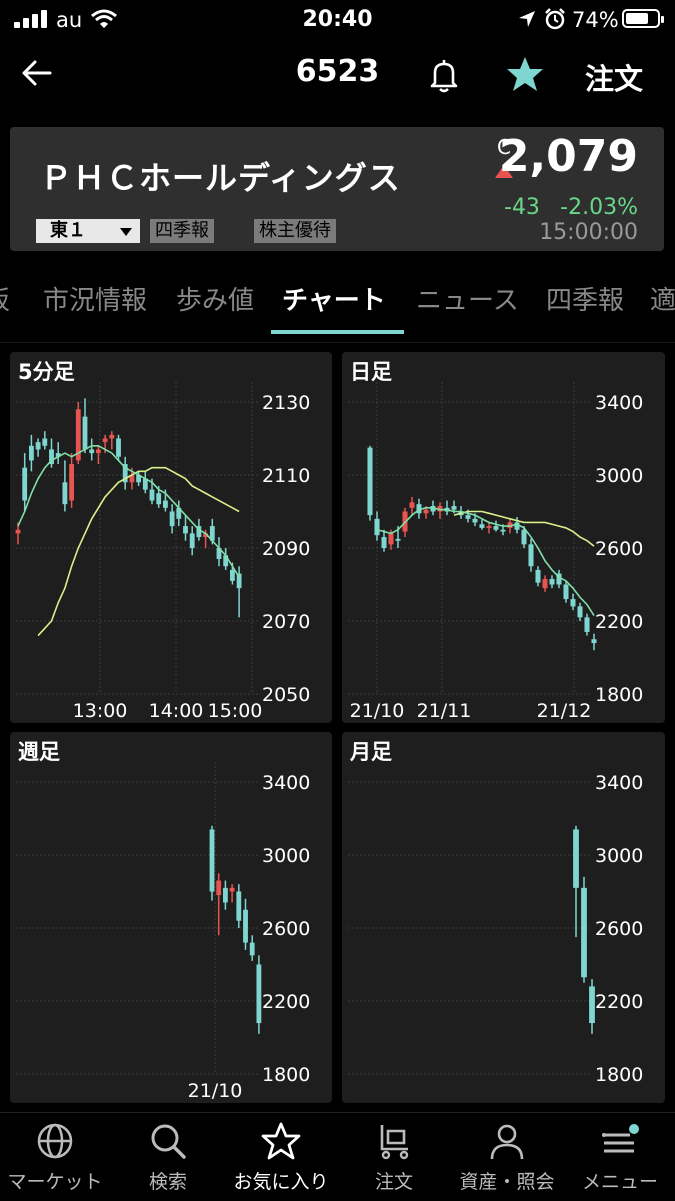 The image size is (675, 1201). What do you see at coordinates (286, 695) in the screenshot?
I see `y-tick-label: 2050` at bounding box center [286, 695].